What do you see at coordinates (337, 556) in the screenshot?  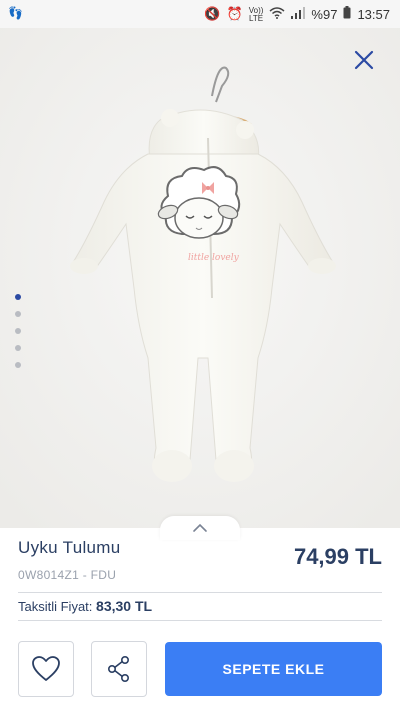 I see `product-price: 74,99 TL` at bounding box center [337, 556].